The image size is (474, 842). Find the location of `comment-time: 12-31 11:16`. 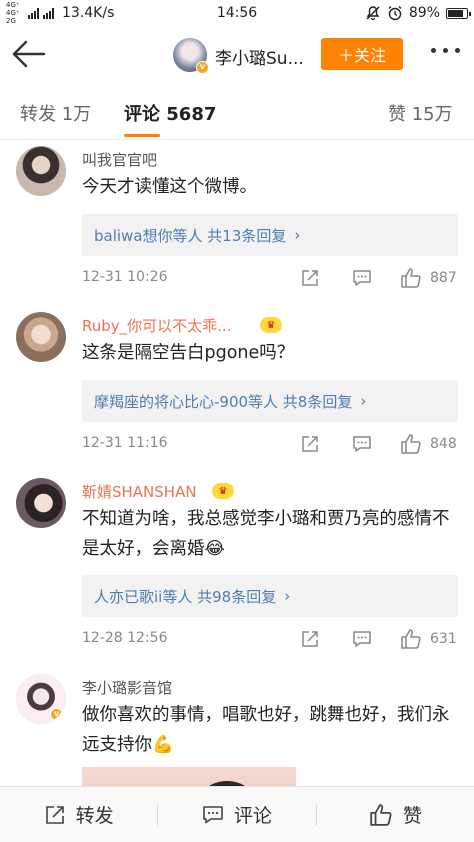

comment-time: 12-31 11:16 is located at coordinates (125, 443).